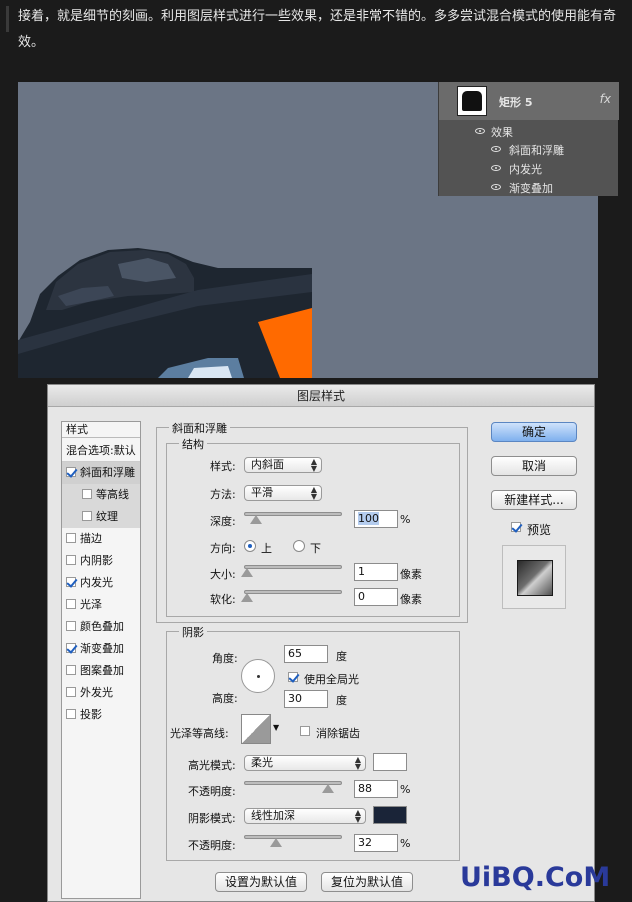 The height and width of the screenshot is (902, 632). What do you see at coordinates (376, 519) in the screenshot?
I see `depth-input: 100` at bounding box center [376, 519].